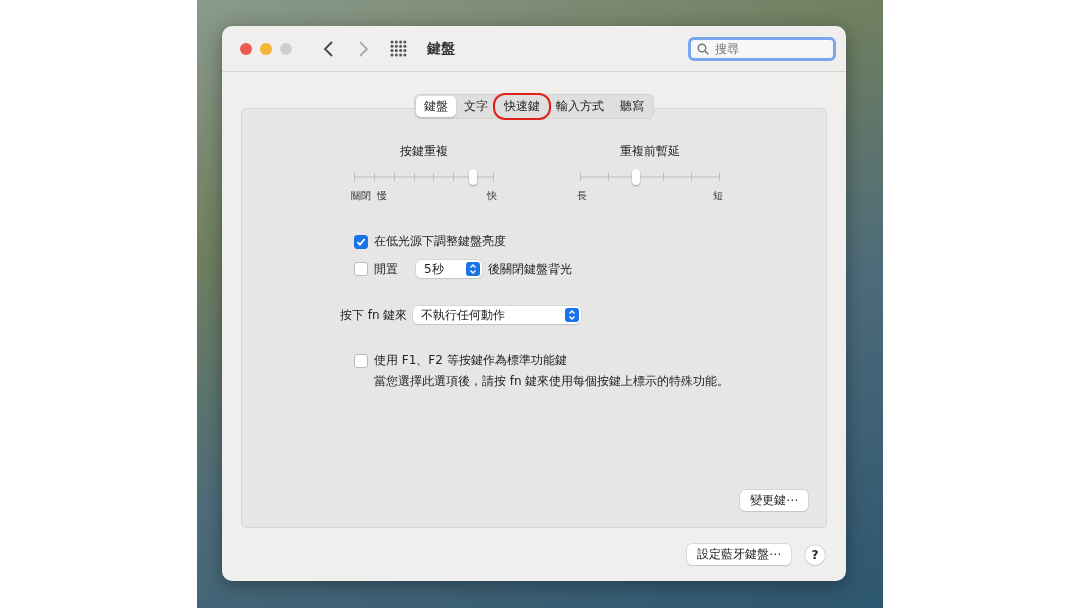 The image size is (1080, 608). Describe the element at coordinates (718, 196) in the screenshot. I see `slider-label: 短` at that location.